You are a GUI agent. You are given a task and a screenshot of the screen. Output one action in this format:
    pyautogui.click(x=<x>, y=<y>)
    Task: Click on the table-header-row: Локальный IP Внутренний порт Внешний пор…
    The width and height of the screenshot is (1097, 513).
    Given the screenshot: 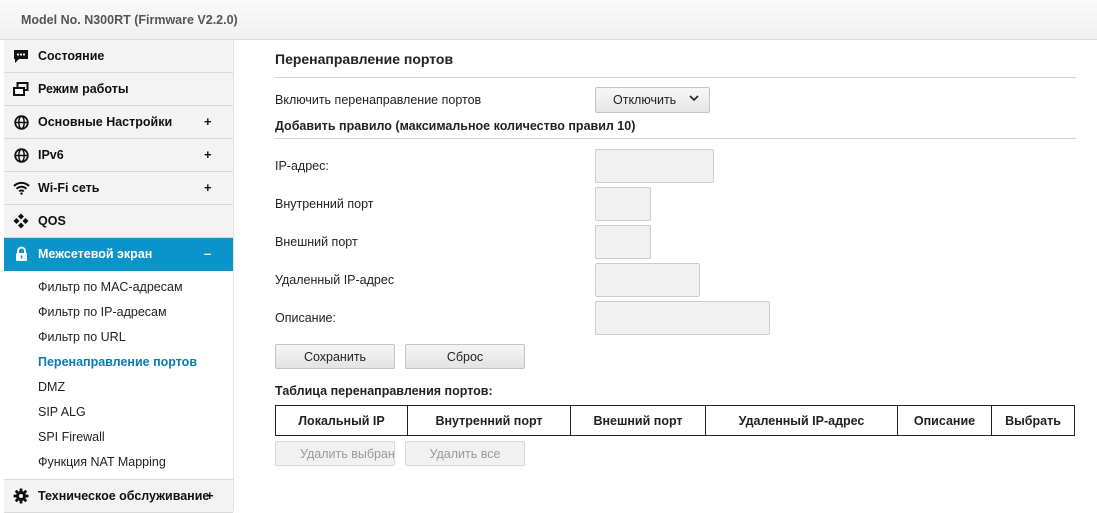 What is the action you would take?
    pyautogui.click(x=675, y=420)
    